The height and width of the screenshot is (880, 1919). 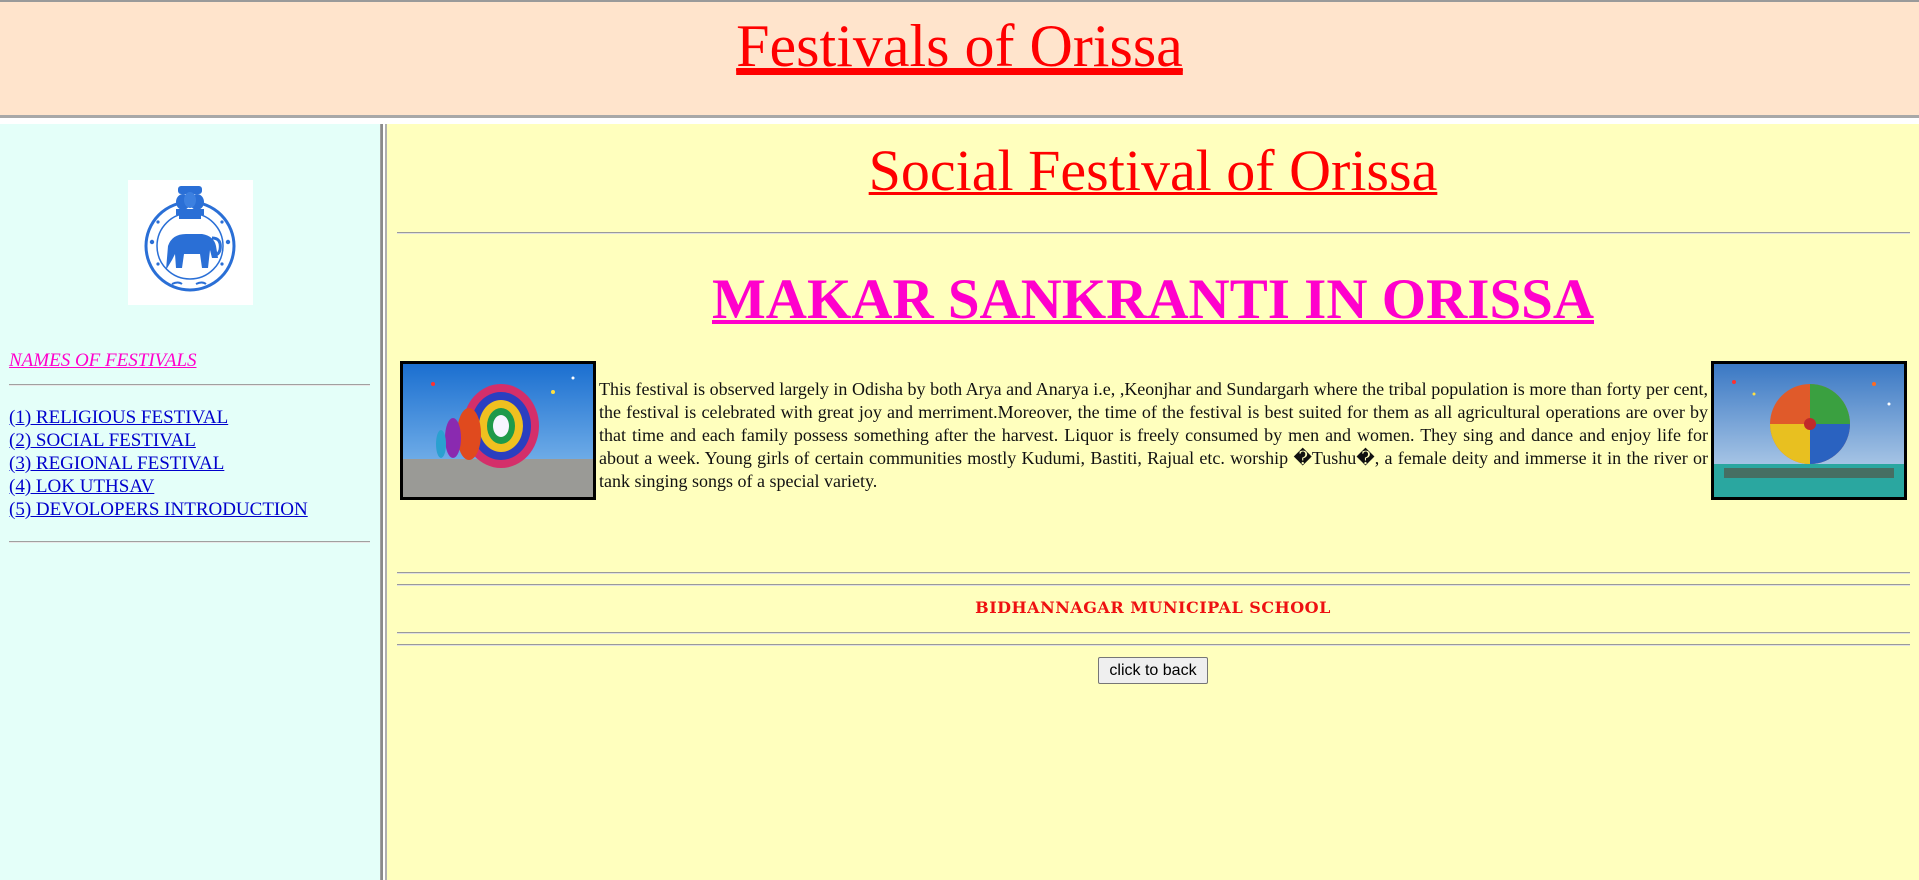 I want to click on nav-item-lok-uthsav: (4) LOK UTHSAV, so click(x=158, y=486).